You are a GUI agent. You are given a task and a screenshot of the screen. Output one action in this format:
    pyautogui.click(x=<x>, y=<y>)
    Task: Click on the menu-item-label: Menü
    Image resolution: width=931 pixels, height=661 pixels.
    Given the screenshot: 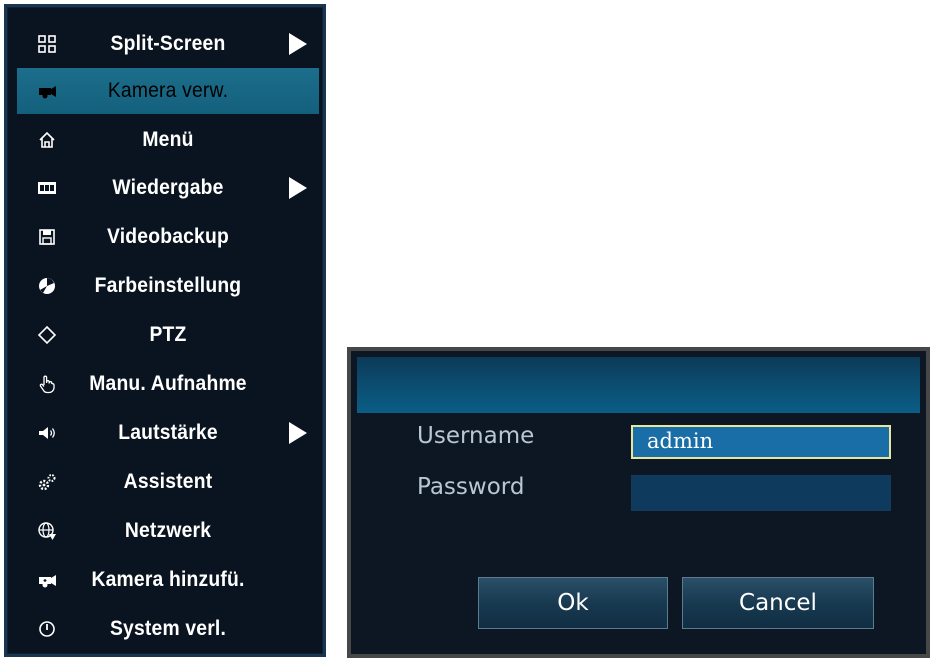 What is the action you would take?
    pyautogui.click(x=168, y=139)
    